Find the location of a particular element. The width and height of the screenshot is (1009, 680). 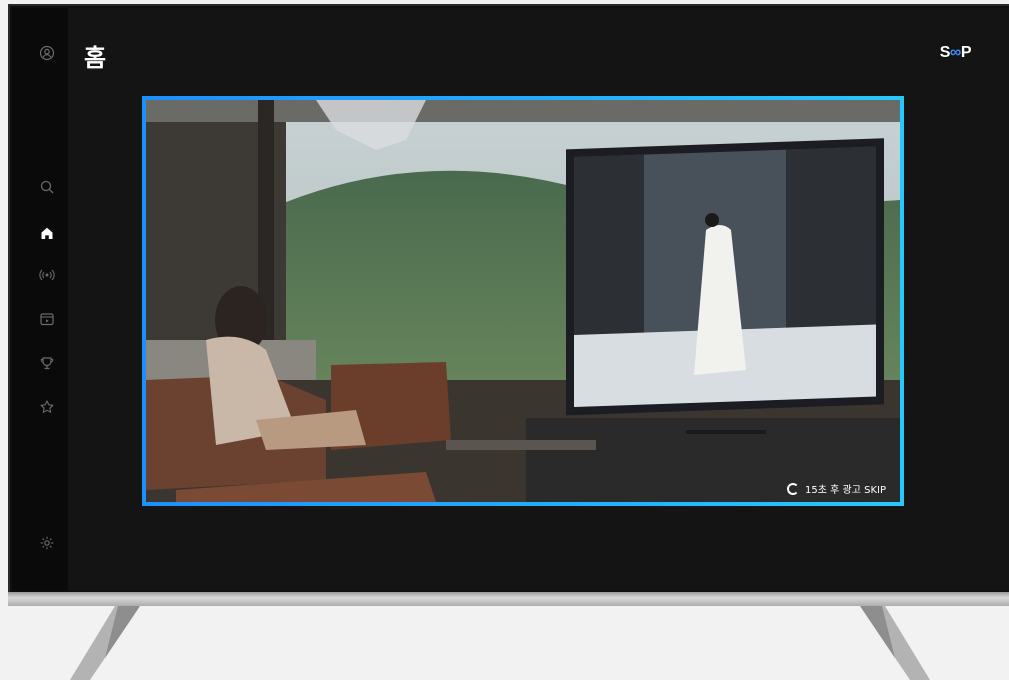

tv-stand-left is located at coordinates (105, 643).